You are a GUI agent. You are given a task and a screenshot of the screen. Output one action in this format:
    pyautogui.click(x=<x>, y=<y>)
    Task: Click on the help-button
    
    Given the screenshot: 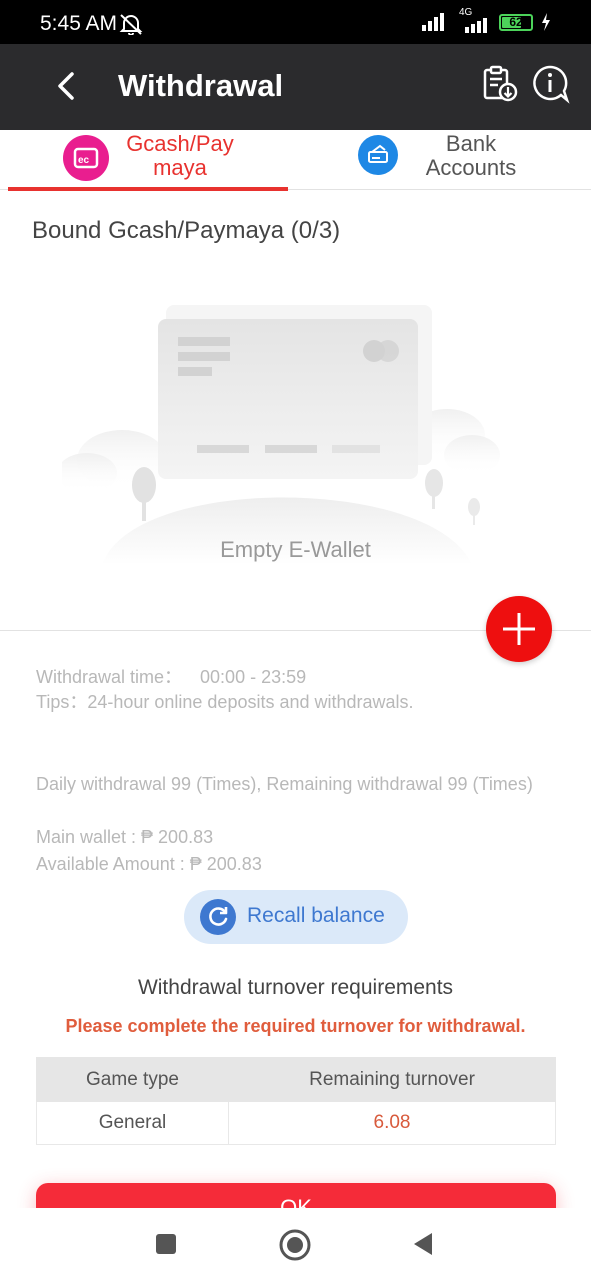 What is the action you would take?
    pyautogui.click(x=550, y=84)
    